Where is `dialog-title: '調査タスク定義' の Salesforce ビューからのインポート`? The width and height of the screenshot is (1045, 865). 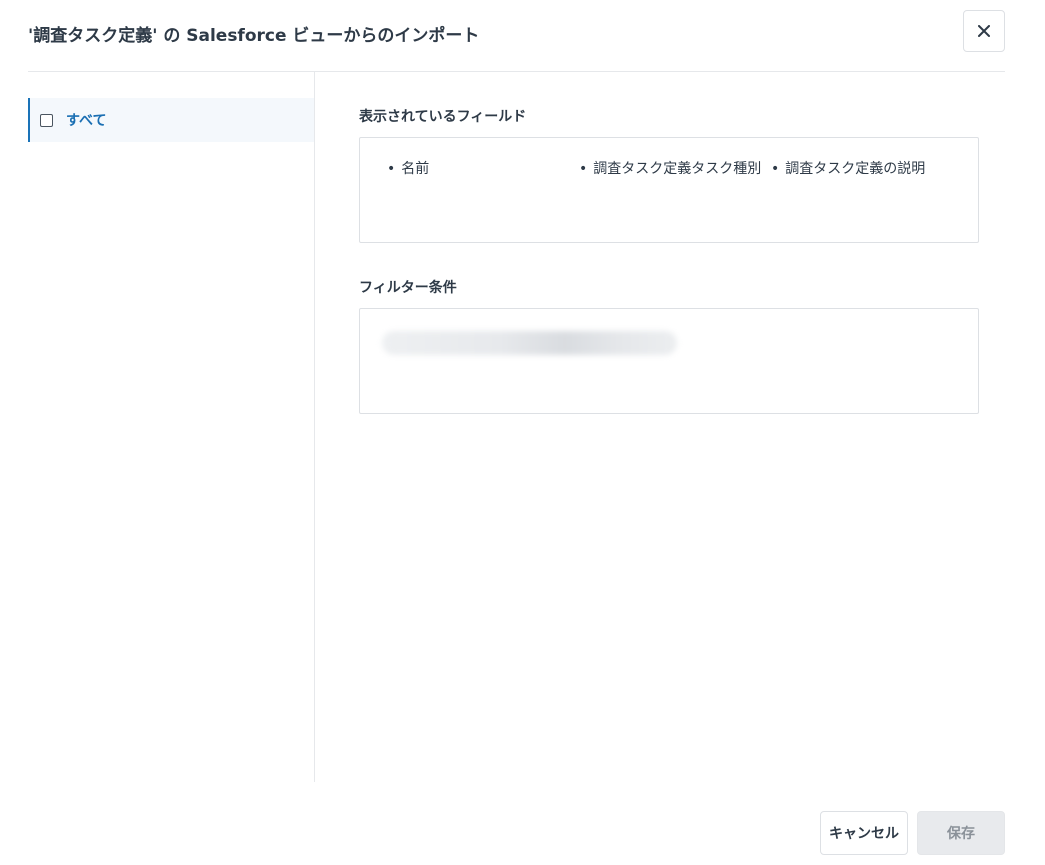
dialog-title: '調査タスク定義' の Salesforce ビューからのインポート is located at coordinates (254, 36).